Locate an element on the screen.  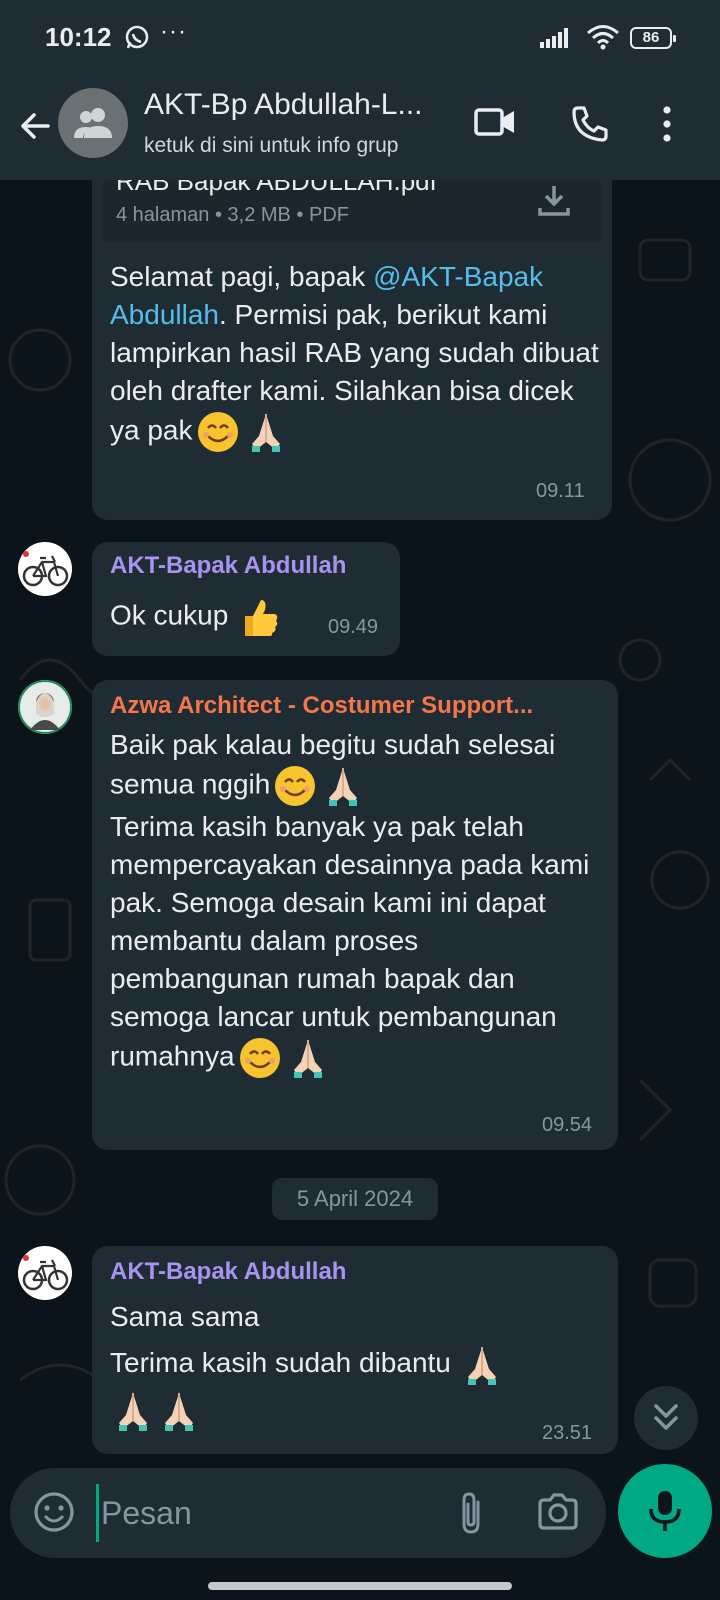
download-icon is located at coordinates (554, 200).